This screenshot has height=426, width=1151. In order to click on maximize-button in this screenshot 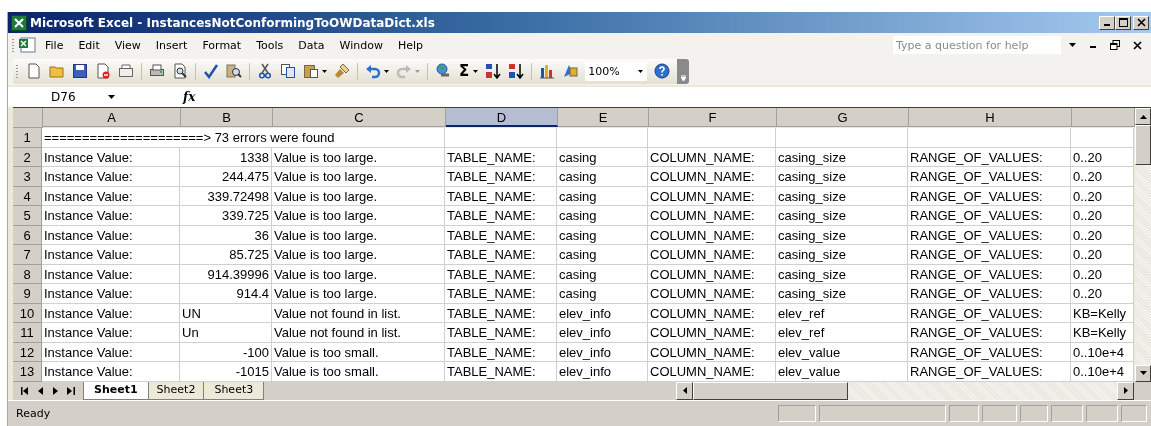, I will do `click(1123, 22)`.